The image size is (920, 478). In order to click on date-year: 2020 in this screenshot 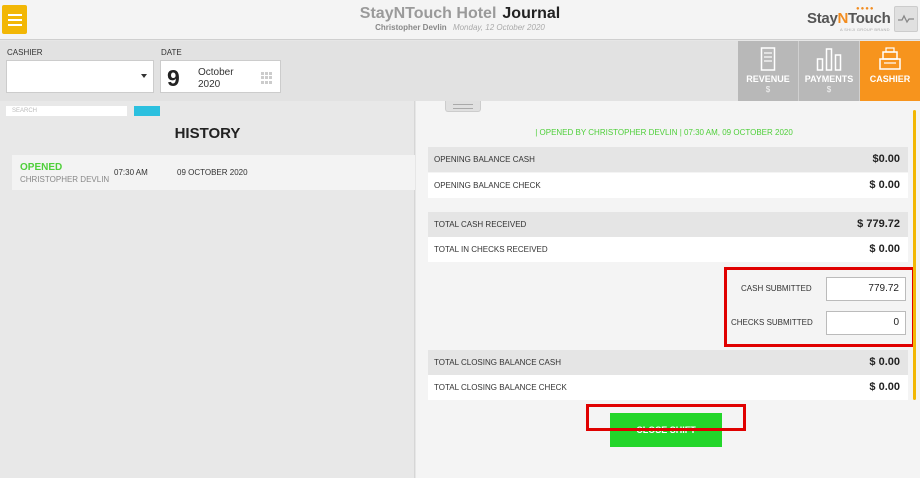, I will do `click(209, 84)`.